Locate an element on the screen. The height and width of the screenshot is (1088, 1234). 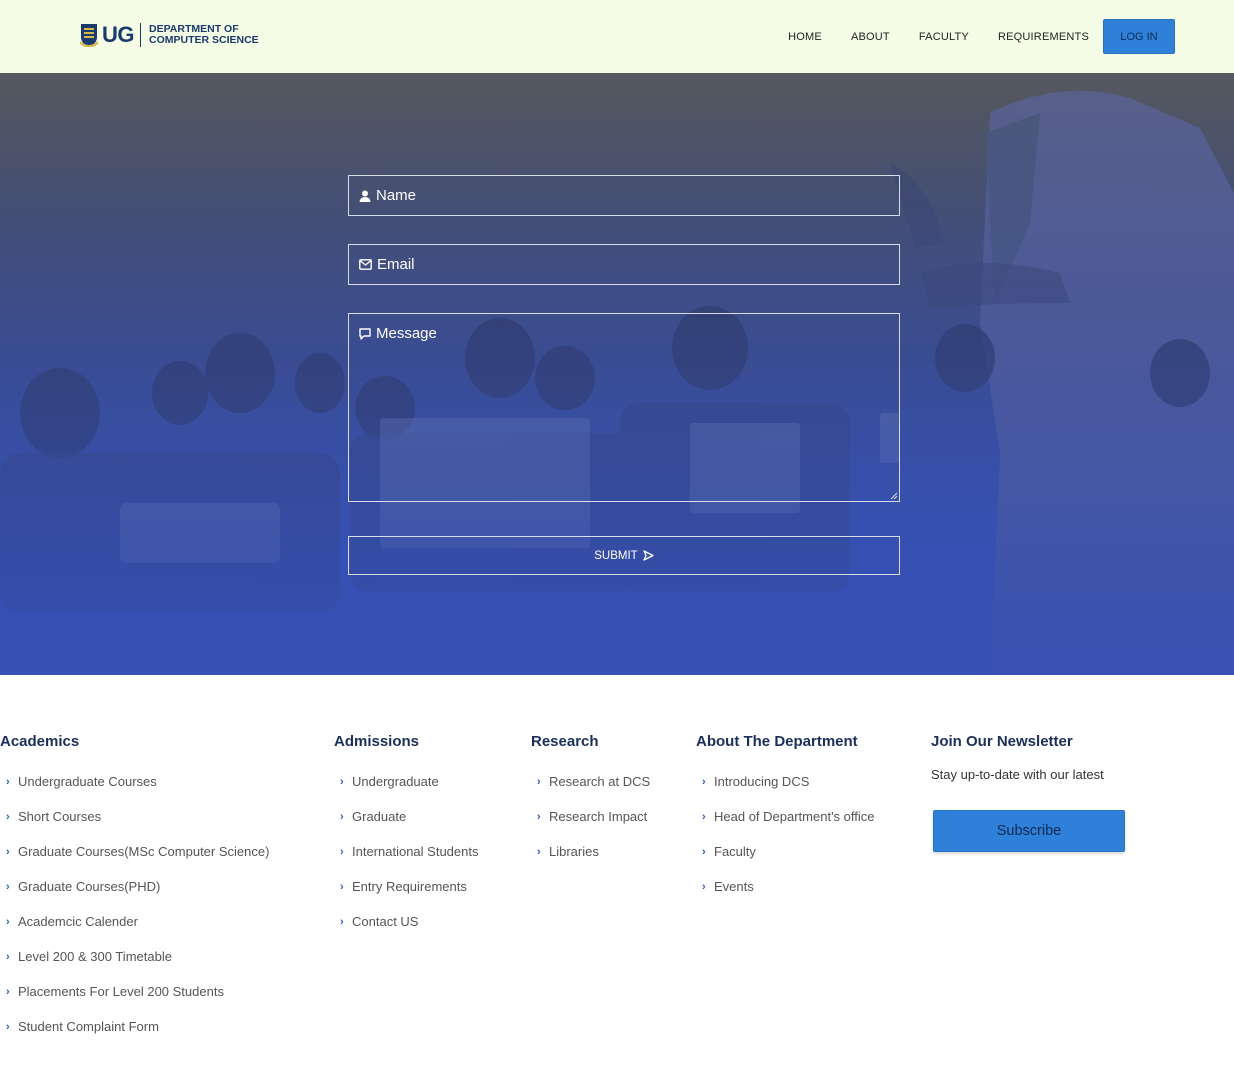
footer-link-research-impact: › Research Impact is located at coordinates (590, 816).